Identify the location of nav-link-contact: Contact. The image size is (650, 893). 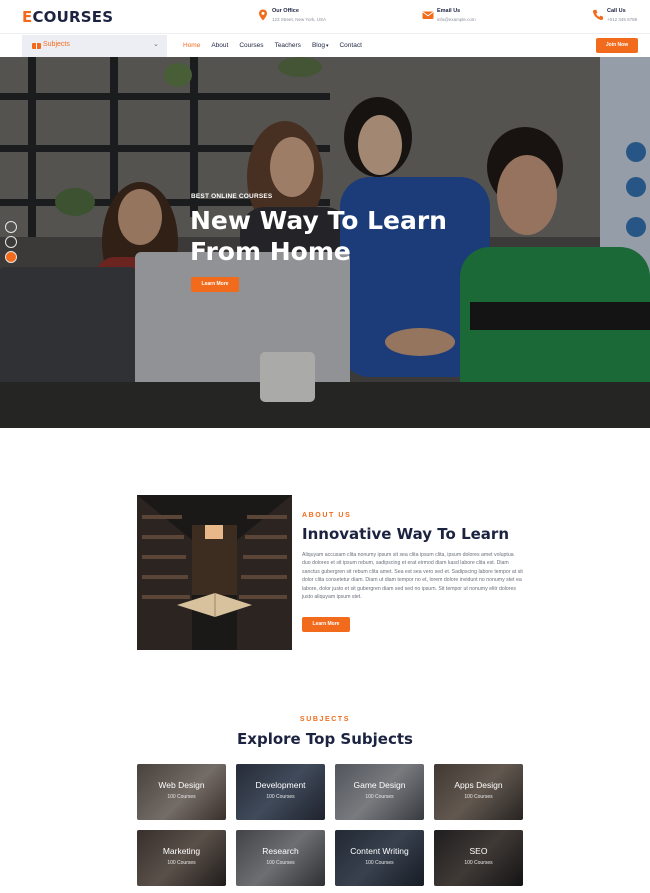
(350, 45).